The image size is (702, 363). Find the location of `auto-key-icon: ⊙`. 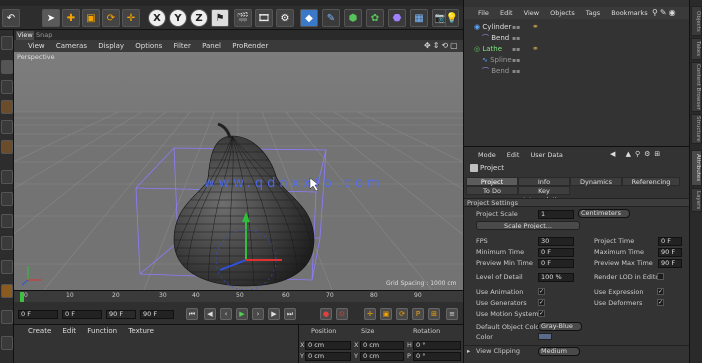

auto-key-icon: ⊙ is located at coordinates (342, 314).